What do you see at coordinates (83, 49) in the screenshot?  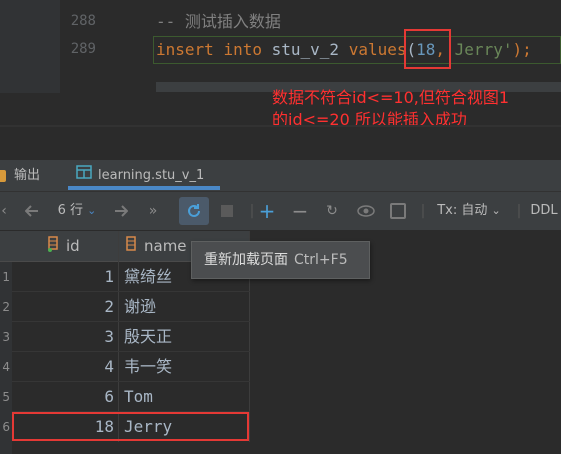 I see `line-number: 289` at bounding box center [83, 49].